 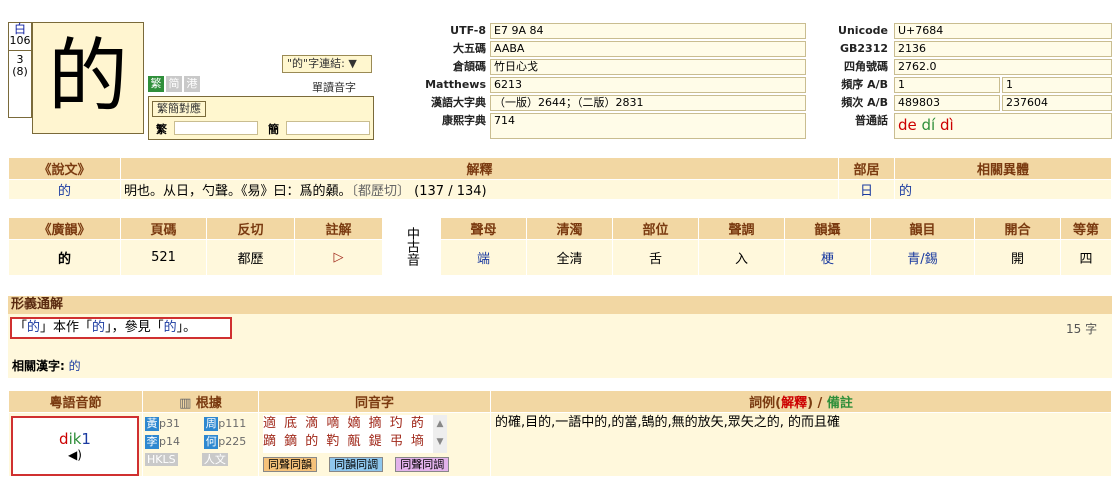 What do you see at coordinates (186, 327) in the screenshot?
I see `xingyi-text-part: 」。` at bounding box center [186, 327].